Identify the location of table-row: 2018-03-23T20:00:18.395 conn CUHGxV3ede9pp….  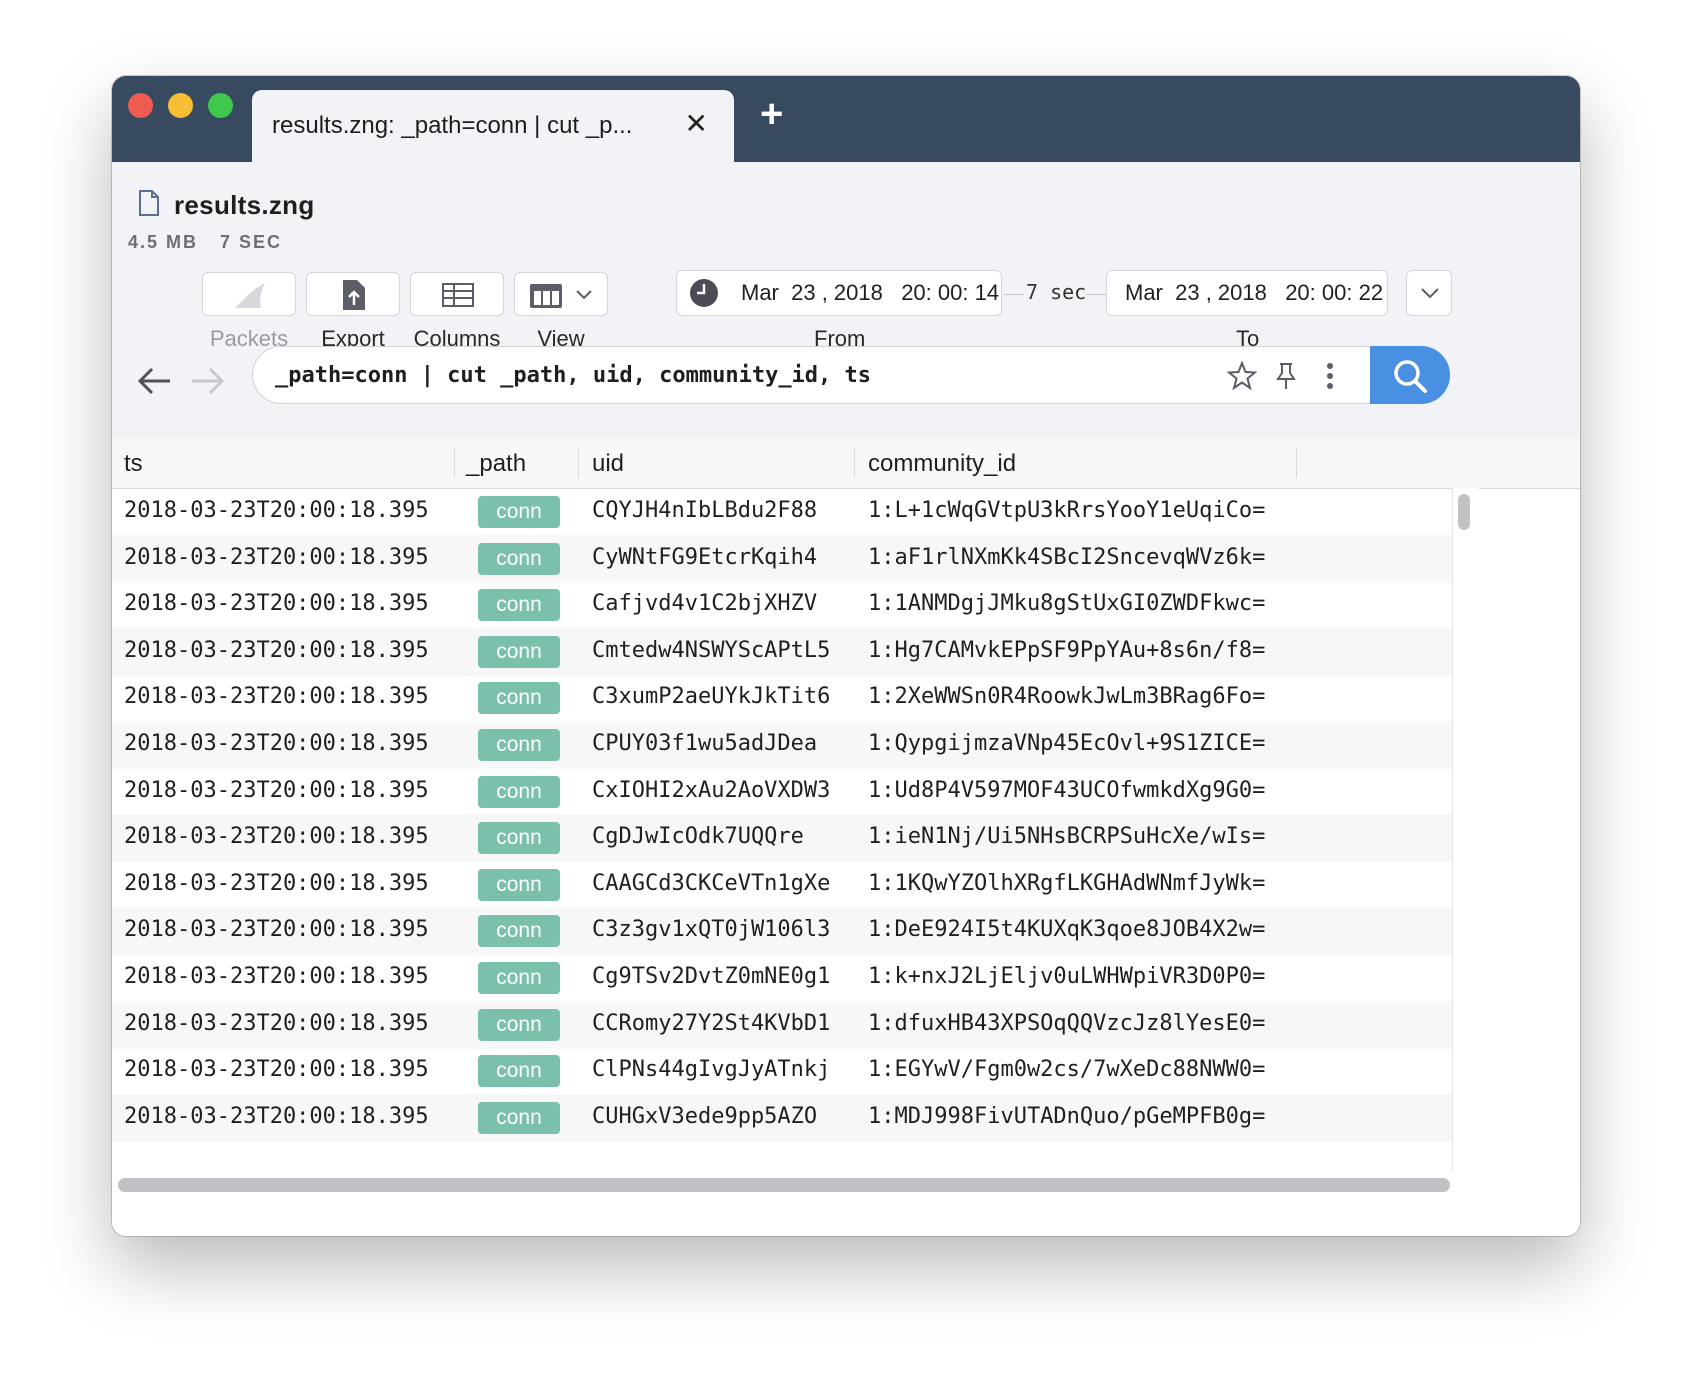
(782, 1117).